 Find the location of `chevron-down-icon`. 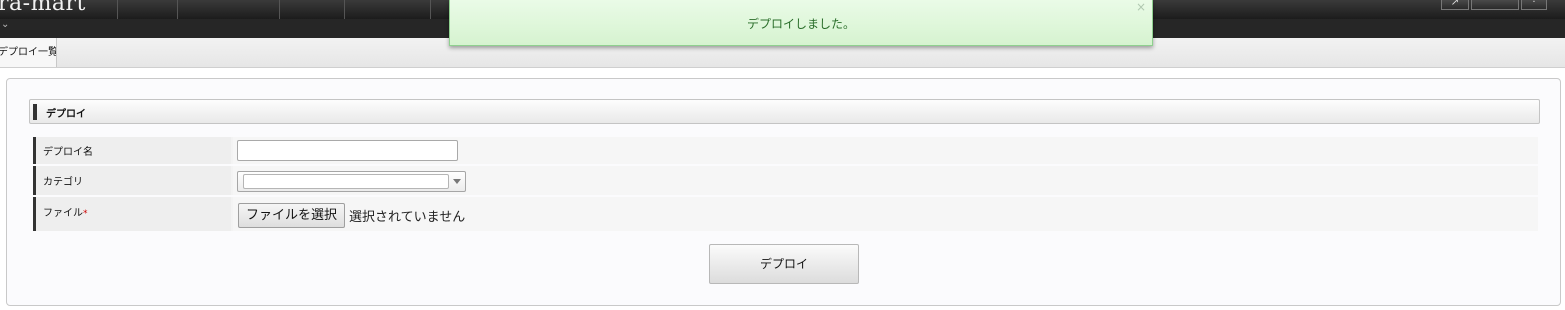

chevron-down-icon is located at coordinates (457, 181).